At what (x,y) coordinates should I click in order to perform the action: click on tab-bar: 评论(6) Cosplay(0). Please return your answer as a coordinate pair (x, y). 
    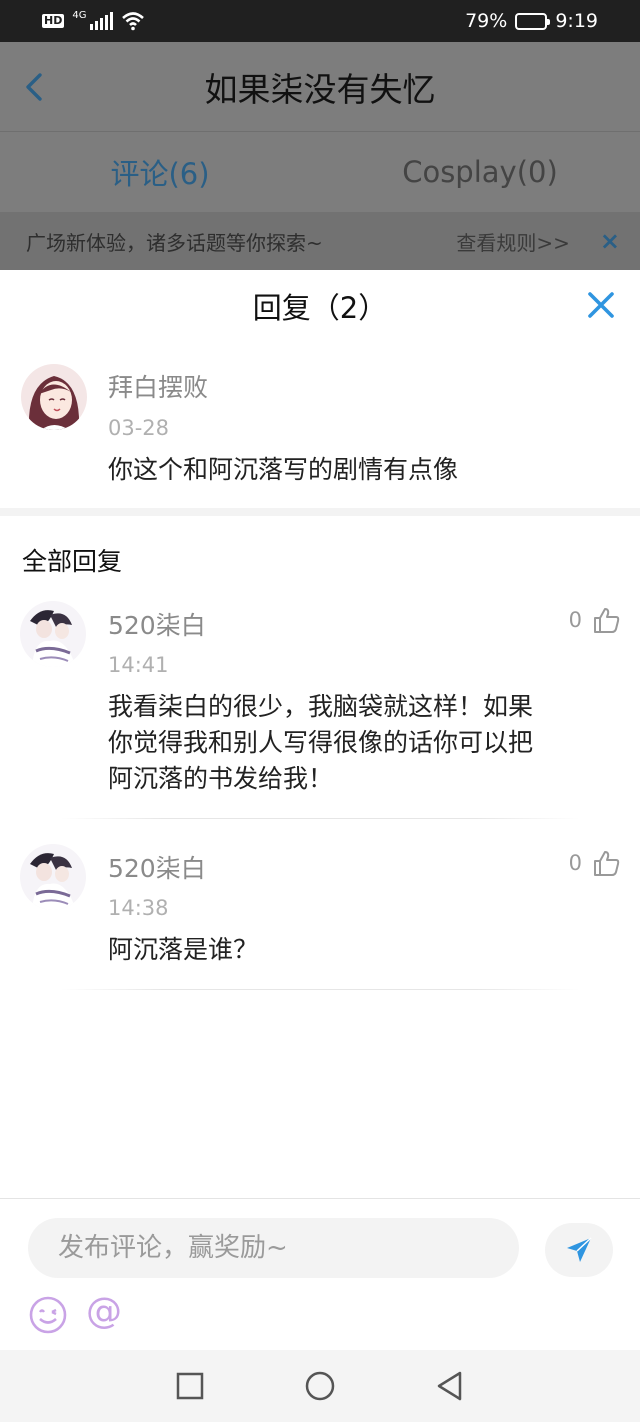
    Looking at the image, I should click on (320, 172).